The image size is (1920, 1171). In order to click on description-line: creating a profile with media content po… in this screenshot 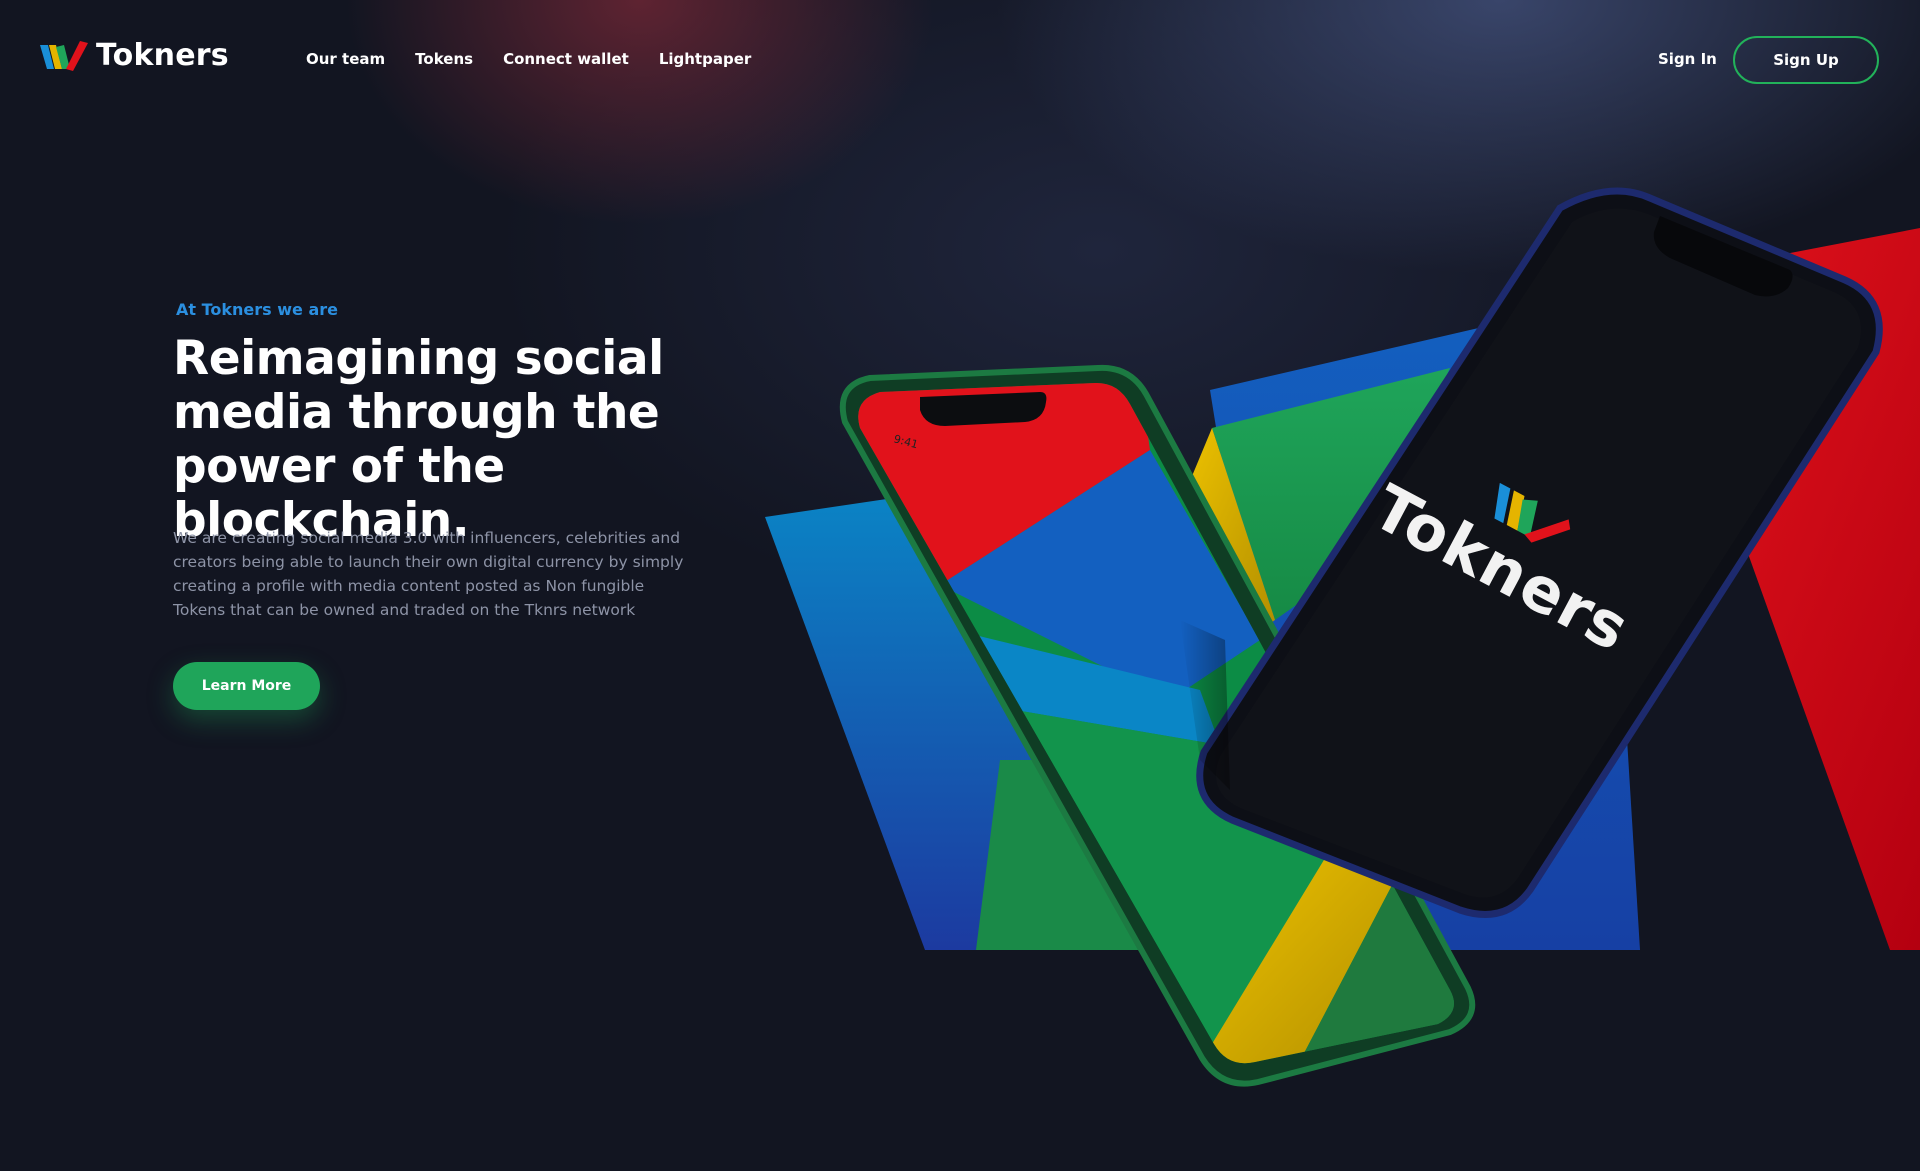, I will do `click(409, 586)`.